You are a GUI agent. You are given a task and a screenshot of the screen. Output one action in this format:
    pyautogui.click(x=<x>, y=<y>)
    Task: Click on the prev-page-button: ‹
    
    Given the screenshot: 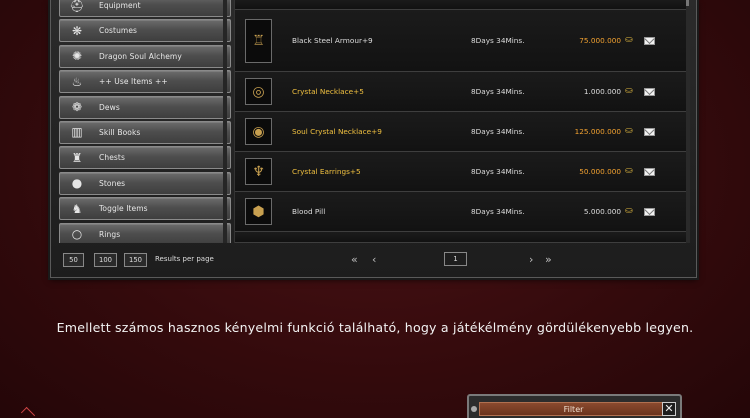 What is the action you would take?
    pyautogui.click(x=374, y=260)
    